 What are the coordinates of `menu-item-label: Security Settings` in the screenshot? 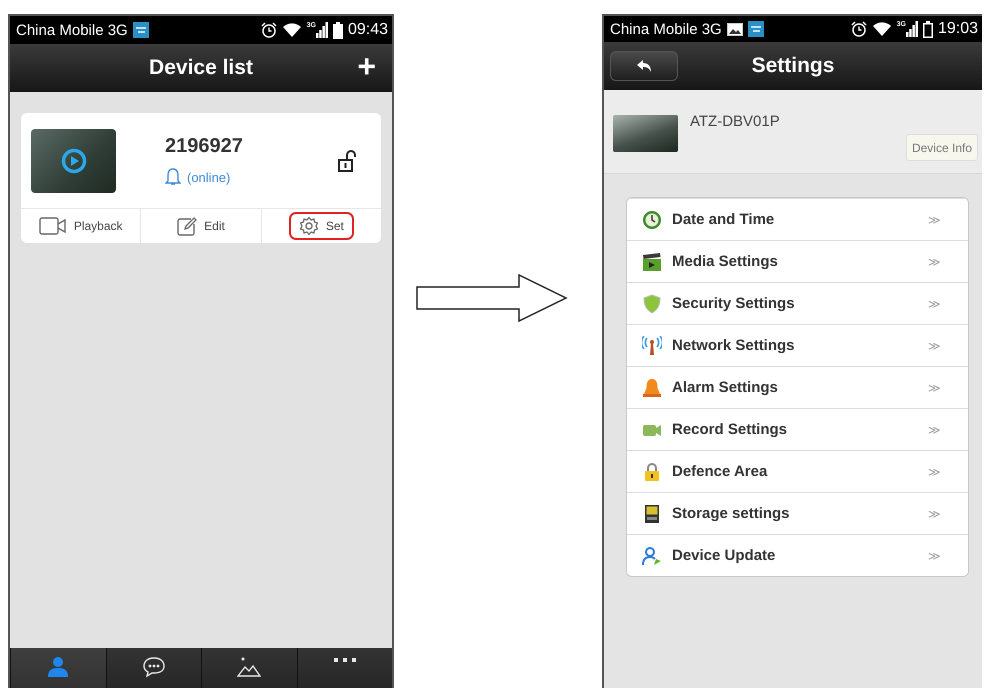 It's located at (734, 303).